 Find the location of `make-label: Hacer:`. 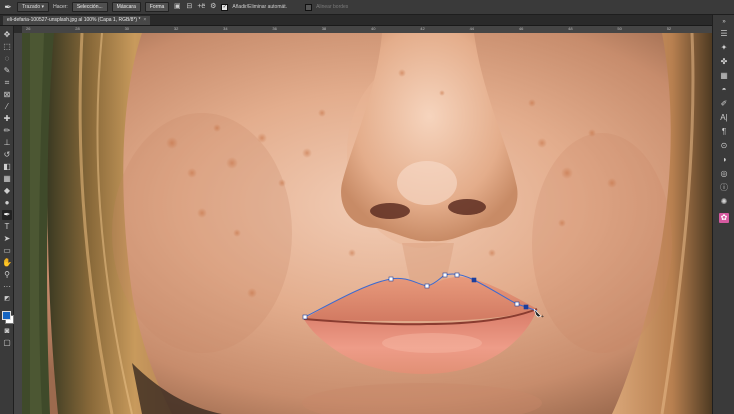

make-label: Hacer: is located at coordinates (60, 7).